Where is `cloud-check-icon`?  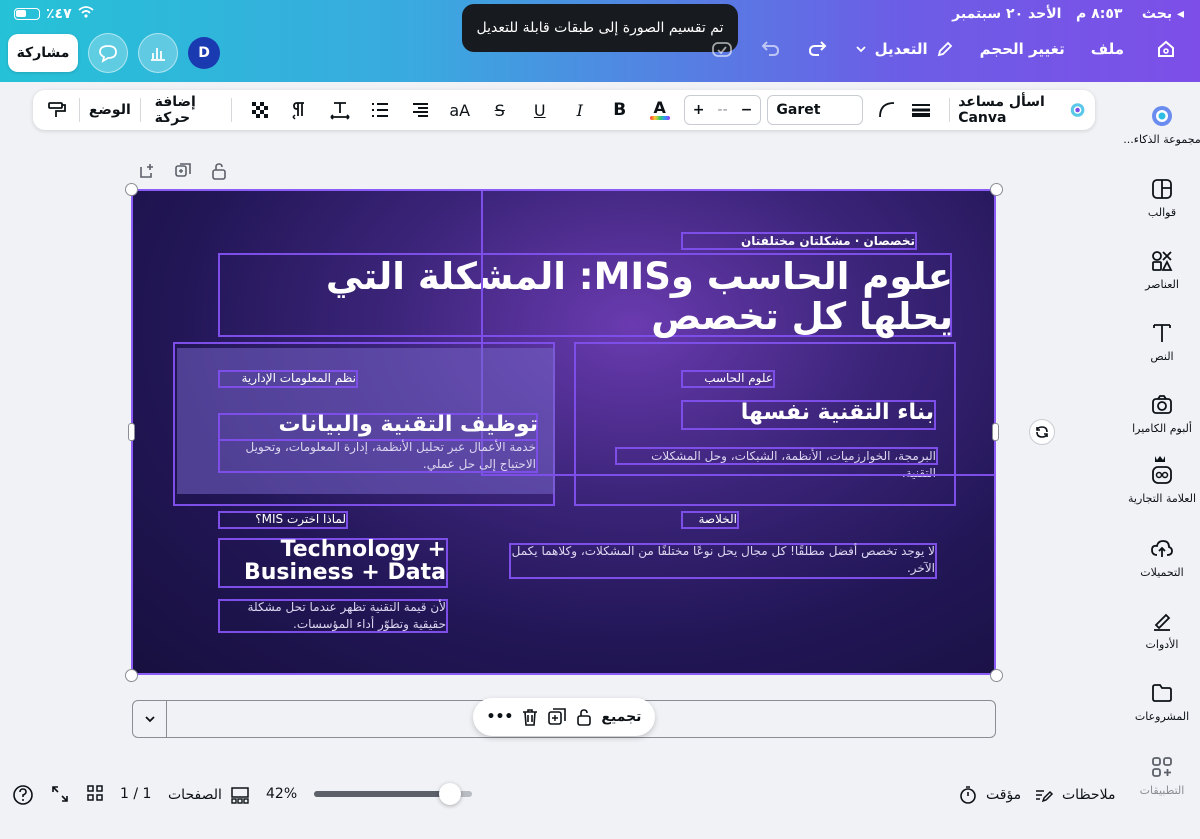
cloud-check-icon is located at coordinates (721, 49).